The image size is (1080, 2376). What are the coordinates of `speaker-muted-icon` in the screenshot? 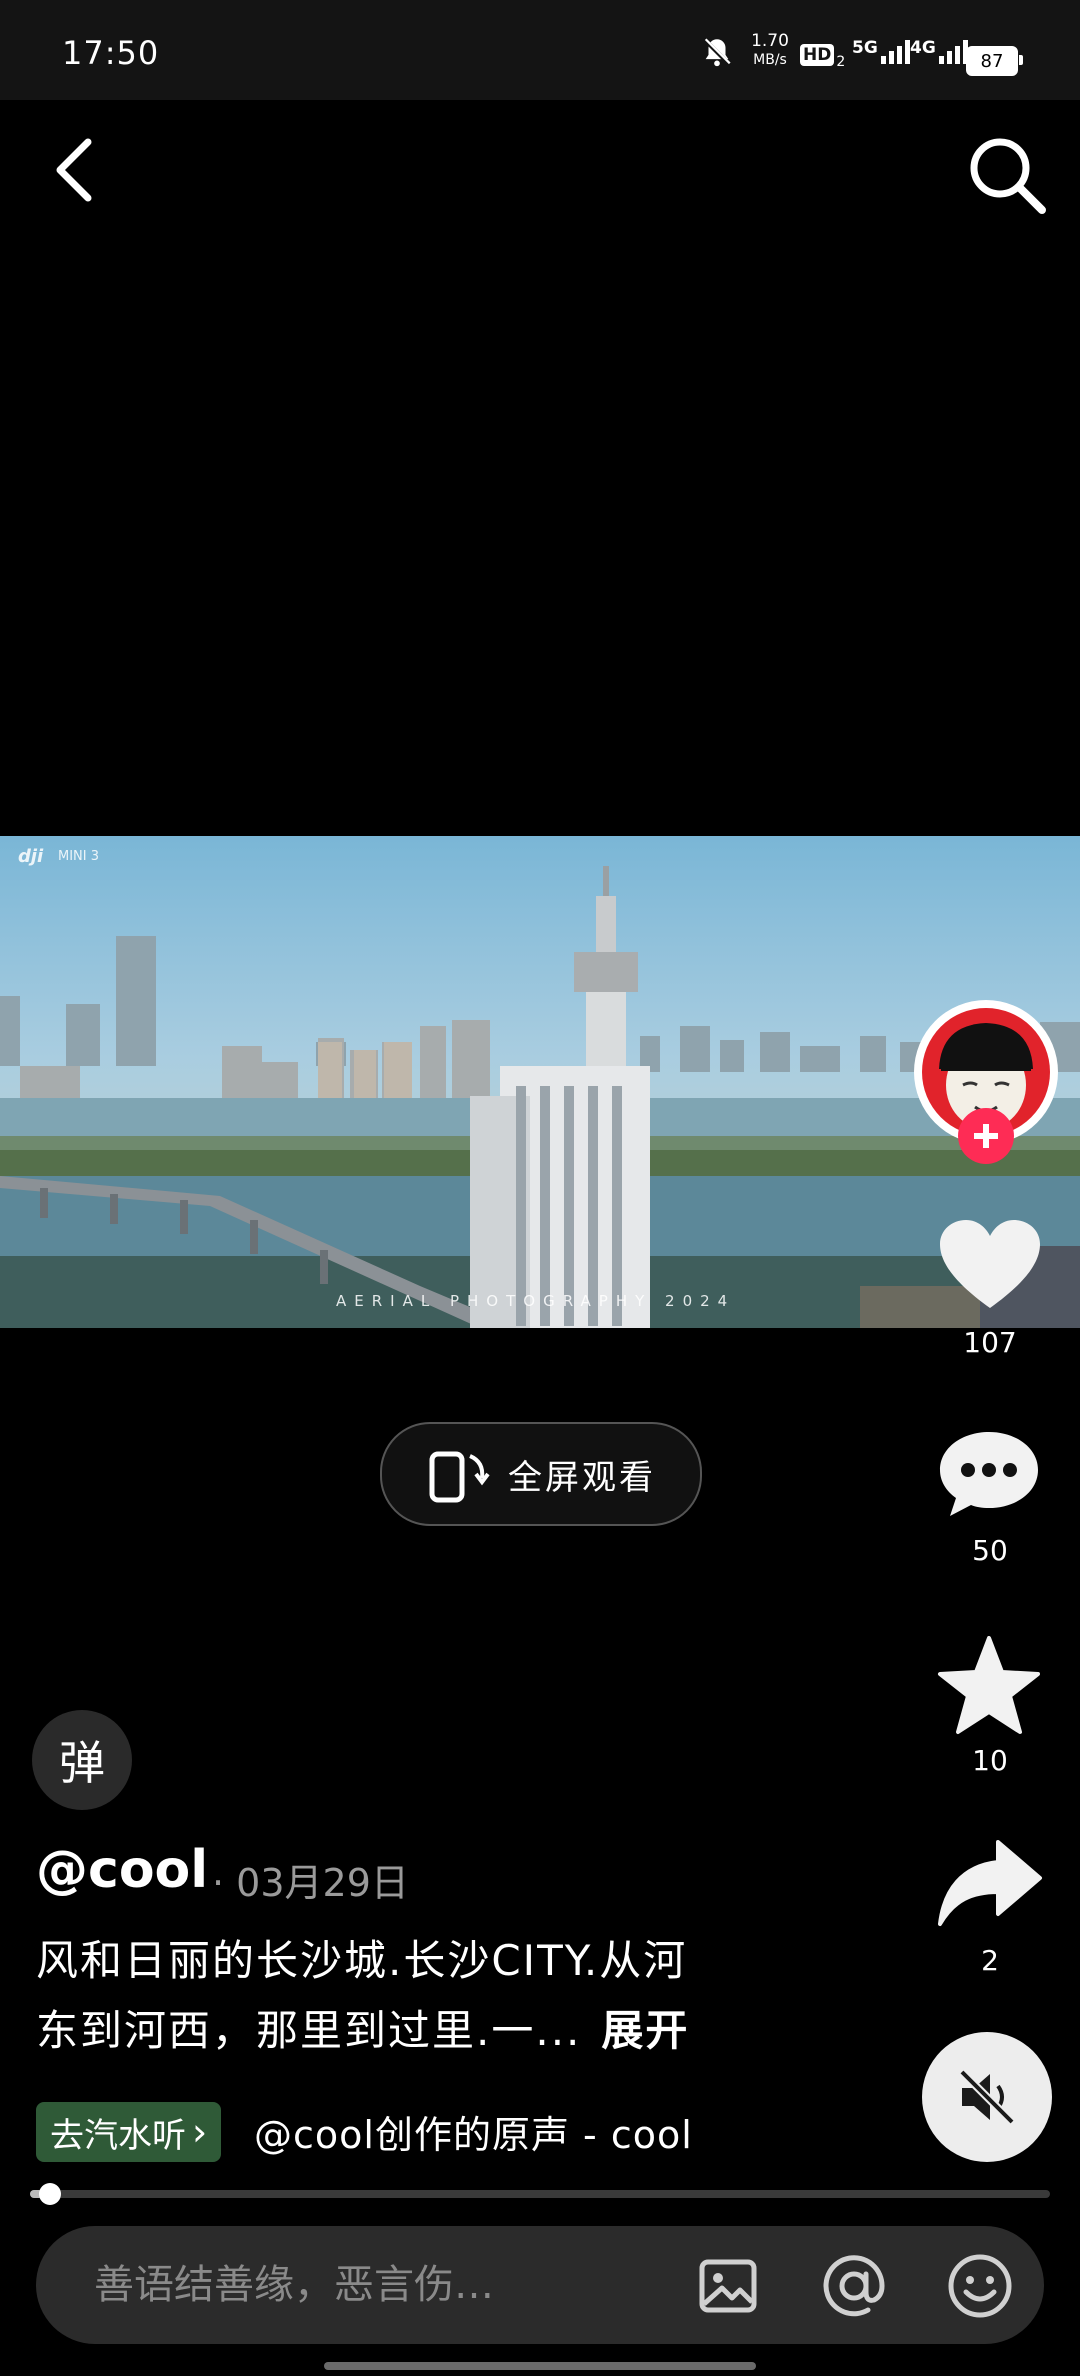 It's located at (987, 2097).